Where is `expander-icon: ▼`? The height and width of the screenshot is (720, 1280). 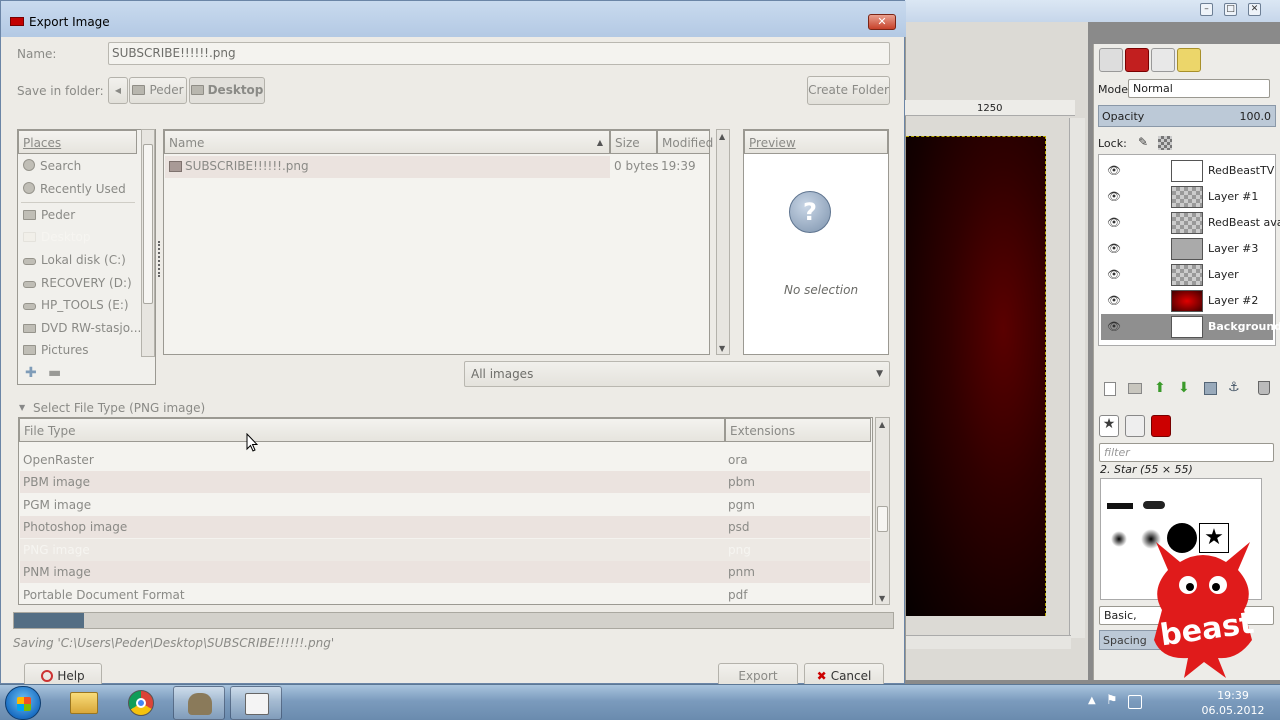
expander-icon: ▼ is located at coordinates (22, 407).